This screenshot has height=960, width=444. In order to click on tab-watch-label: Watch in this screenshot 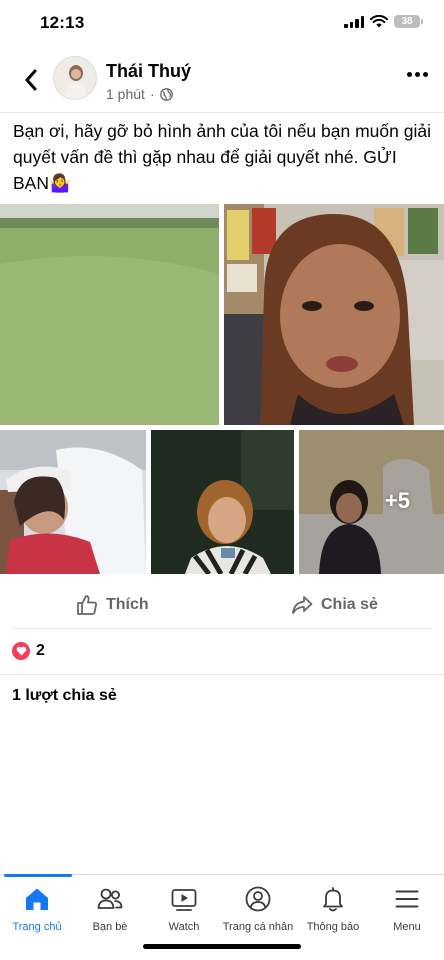, I will do `click(184, 927)`.